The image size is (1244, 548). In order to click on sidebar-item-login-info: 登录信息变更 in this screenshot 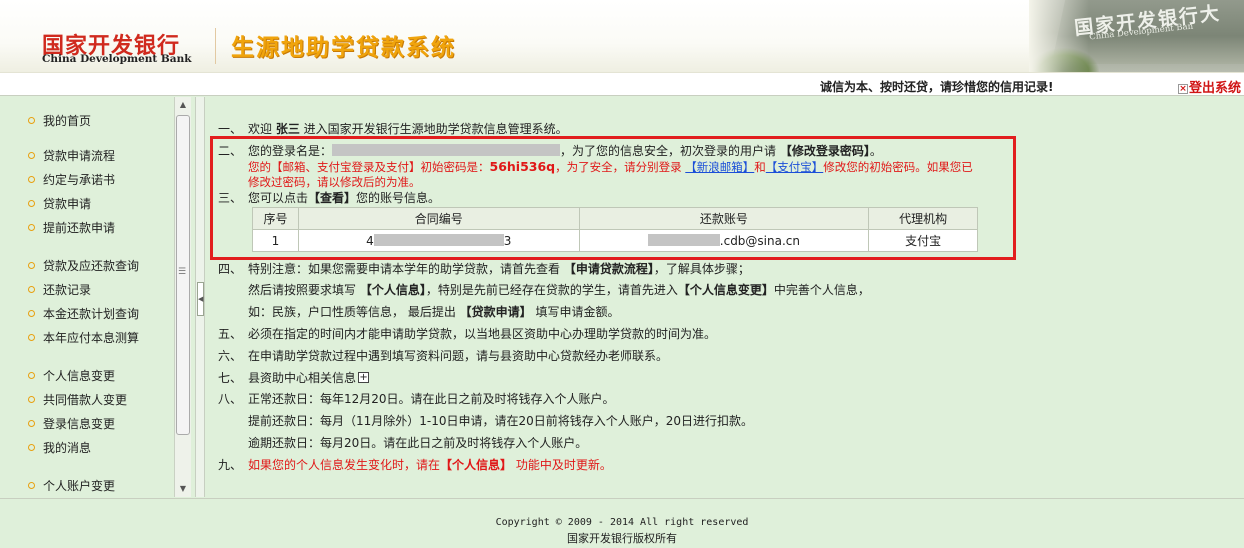, I will do `click(71, 423)`.